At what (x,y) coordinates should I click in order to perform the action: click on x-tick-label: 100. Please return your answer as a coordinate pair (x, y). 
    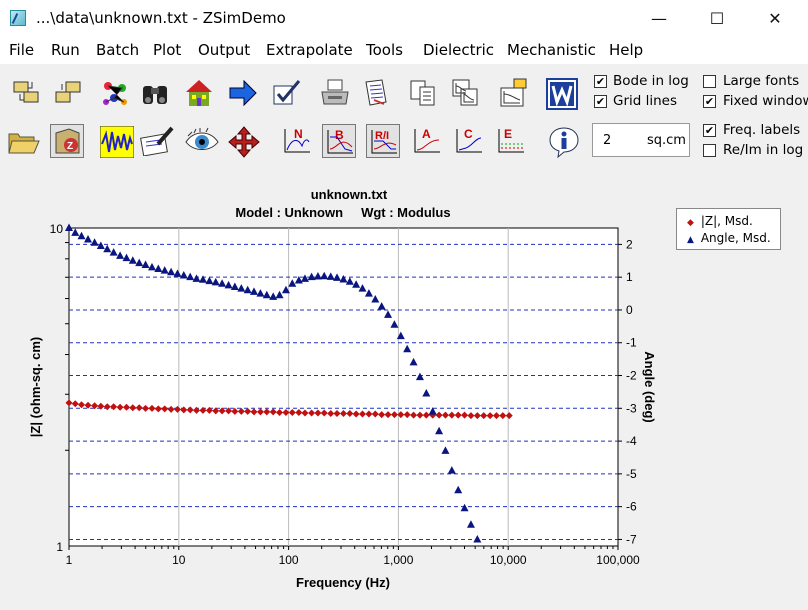
    Looking at the image, I should click on (289, 560).